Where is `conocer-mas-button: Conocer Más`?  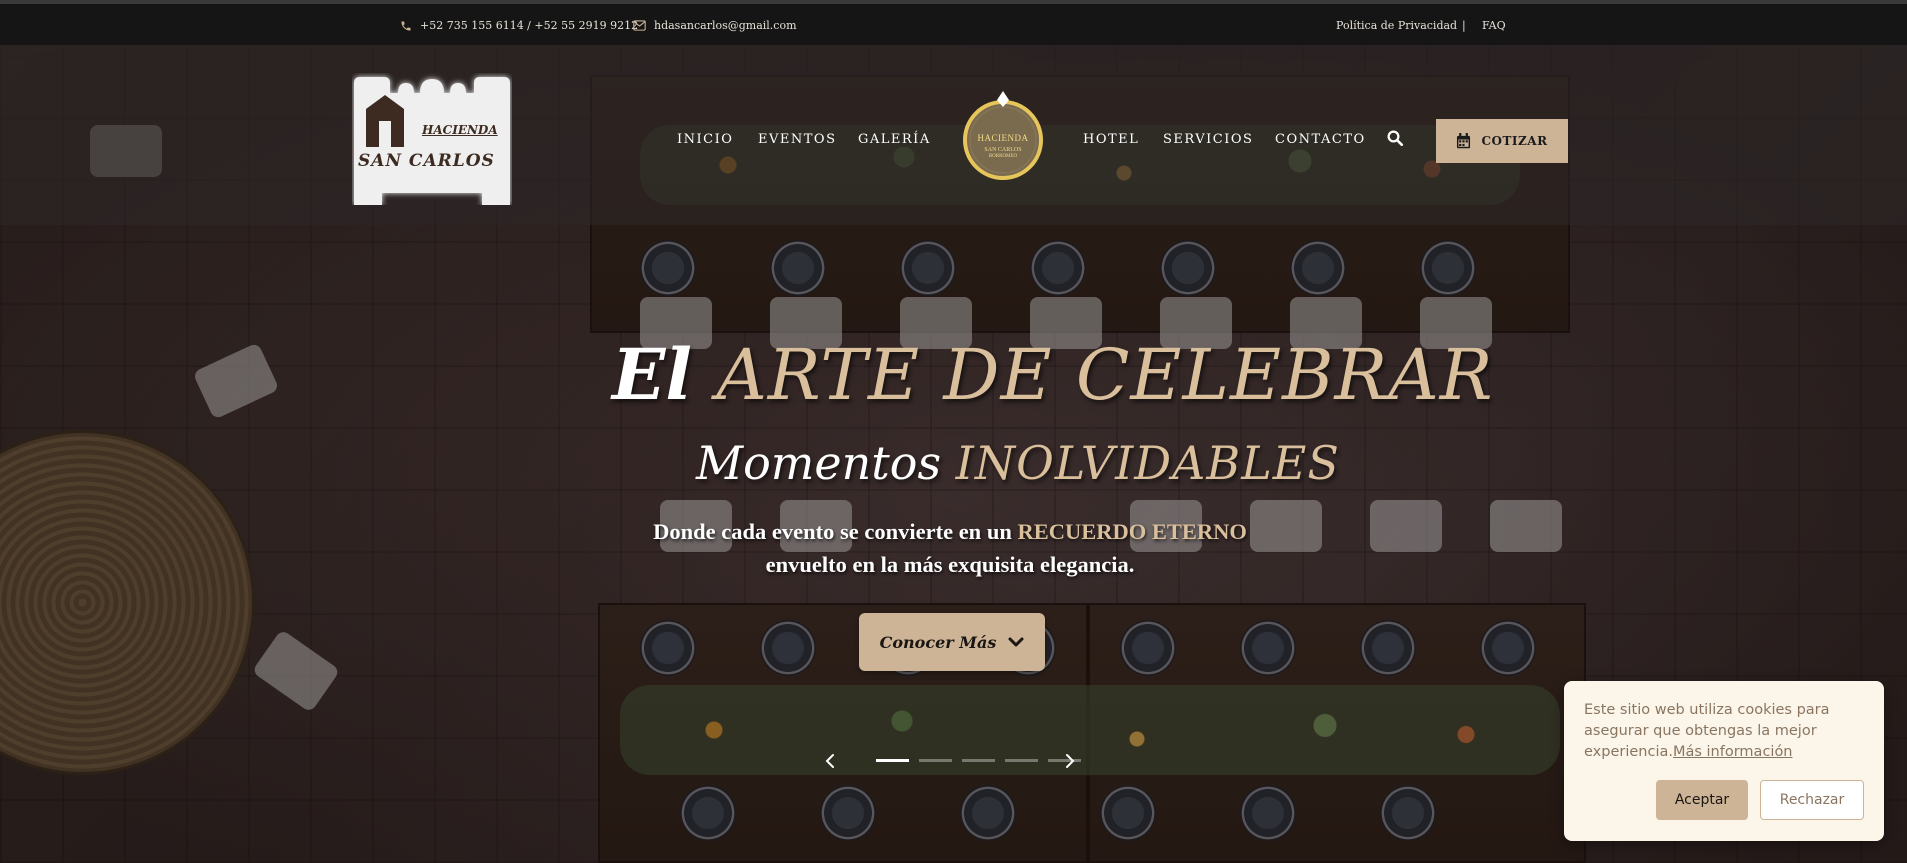
conocer-mas-button: Conocer Más is located at coordinates (952, 642).